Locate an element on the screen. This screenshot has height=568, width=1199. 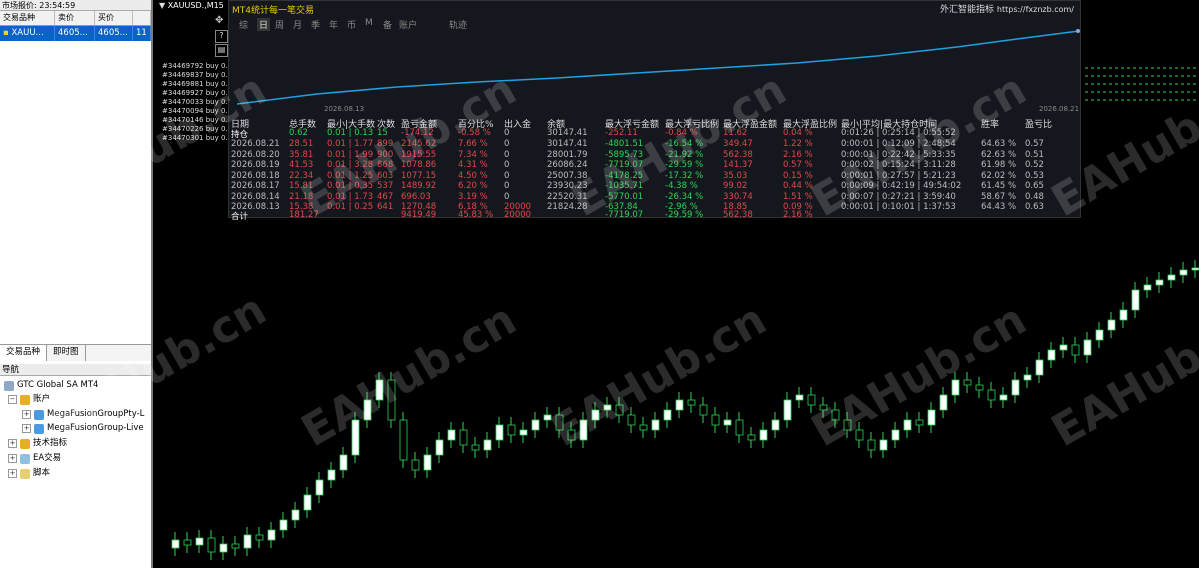
cell-balance: 25007.38 is located at coordinates (567, 175).